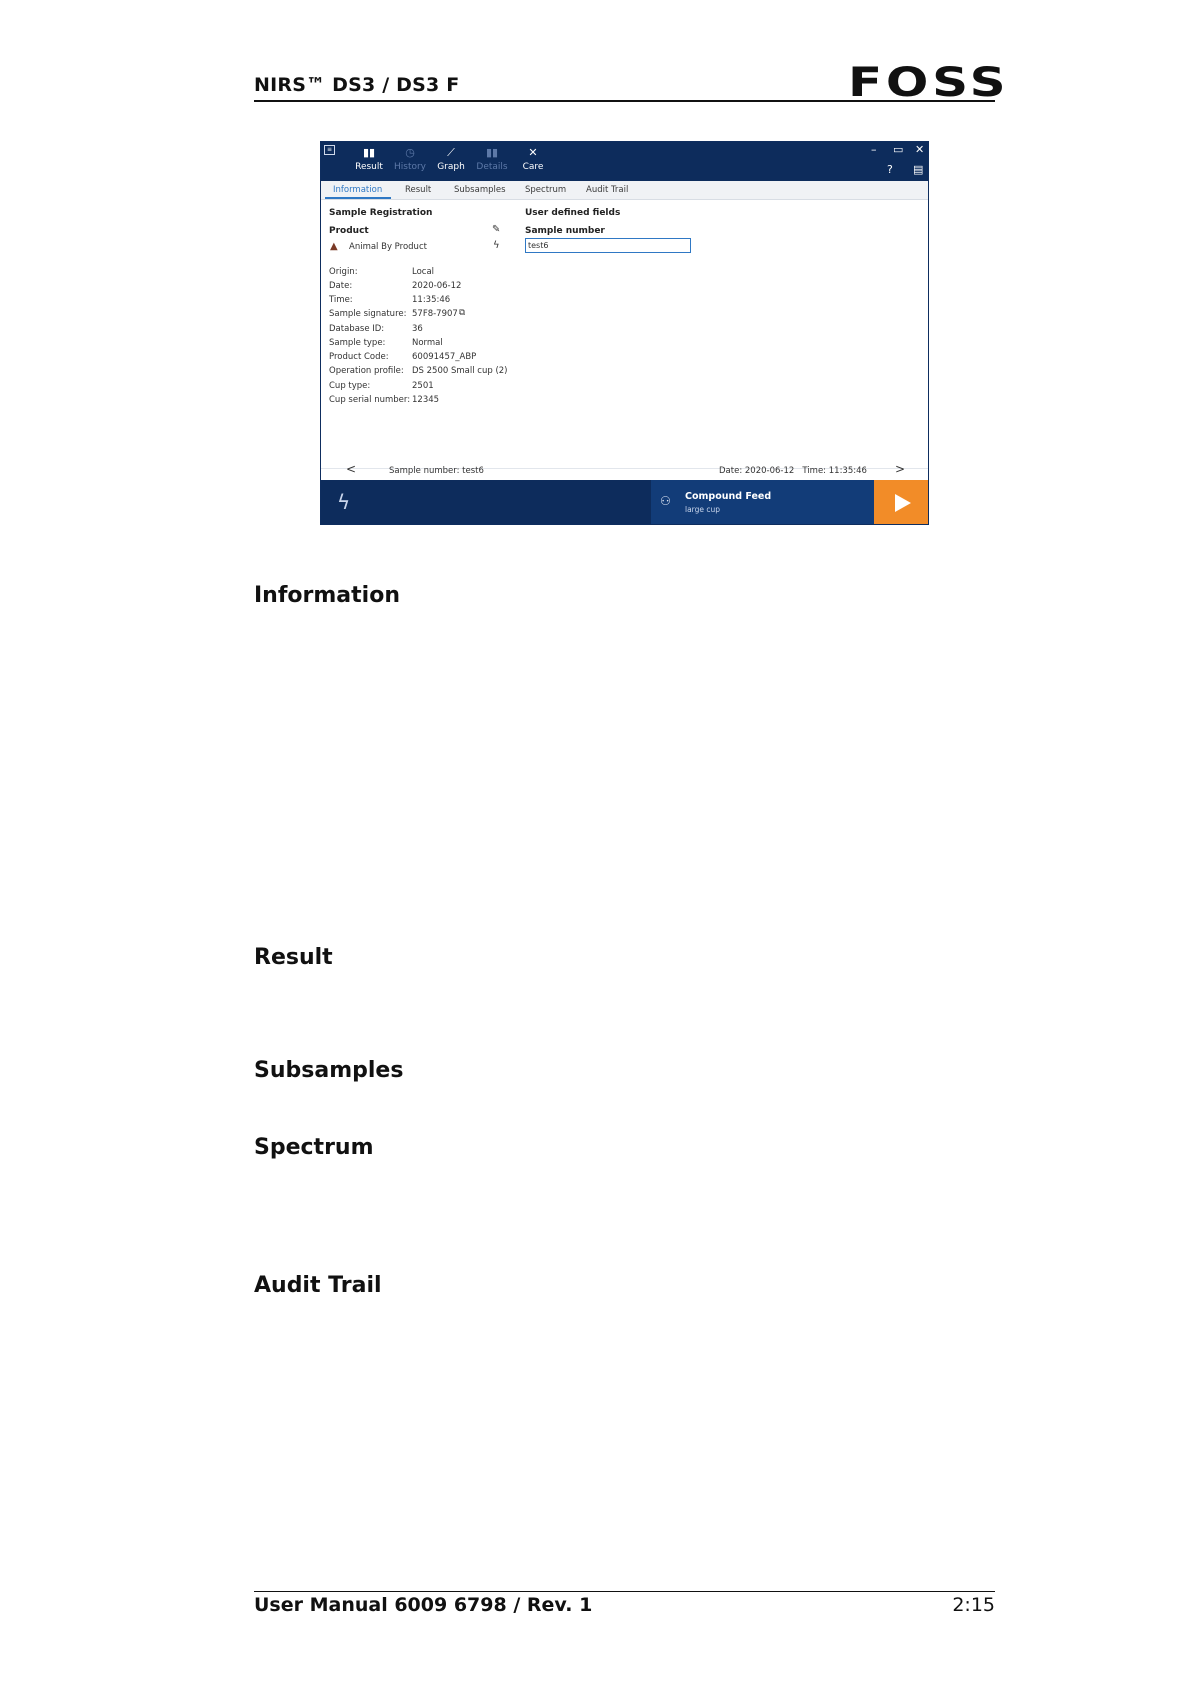 The height and width of the screenshot is (1684, 1191). Describe the element at coordinates (329, 150) in the screenshot. I see `app-menu-icon: ≡` at that location.